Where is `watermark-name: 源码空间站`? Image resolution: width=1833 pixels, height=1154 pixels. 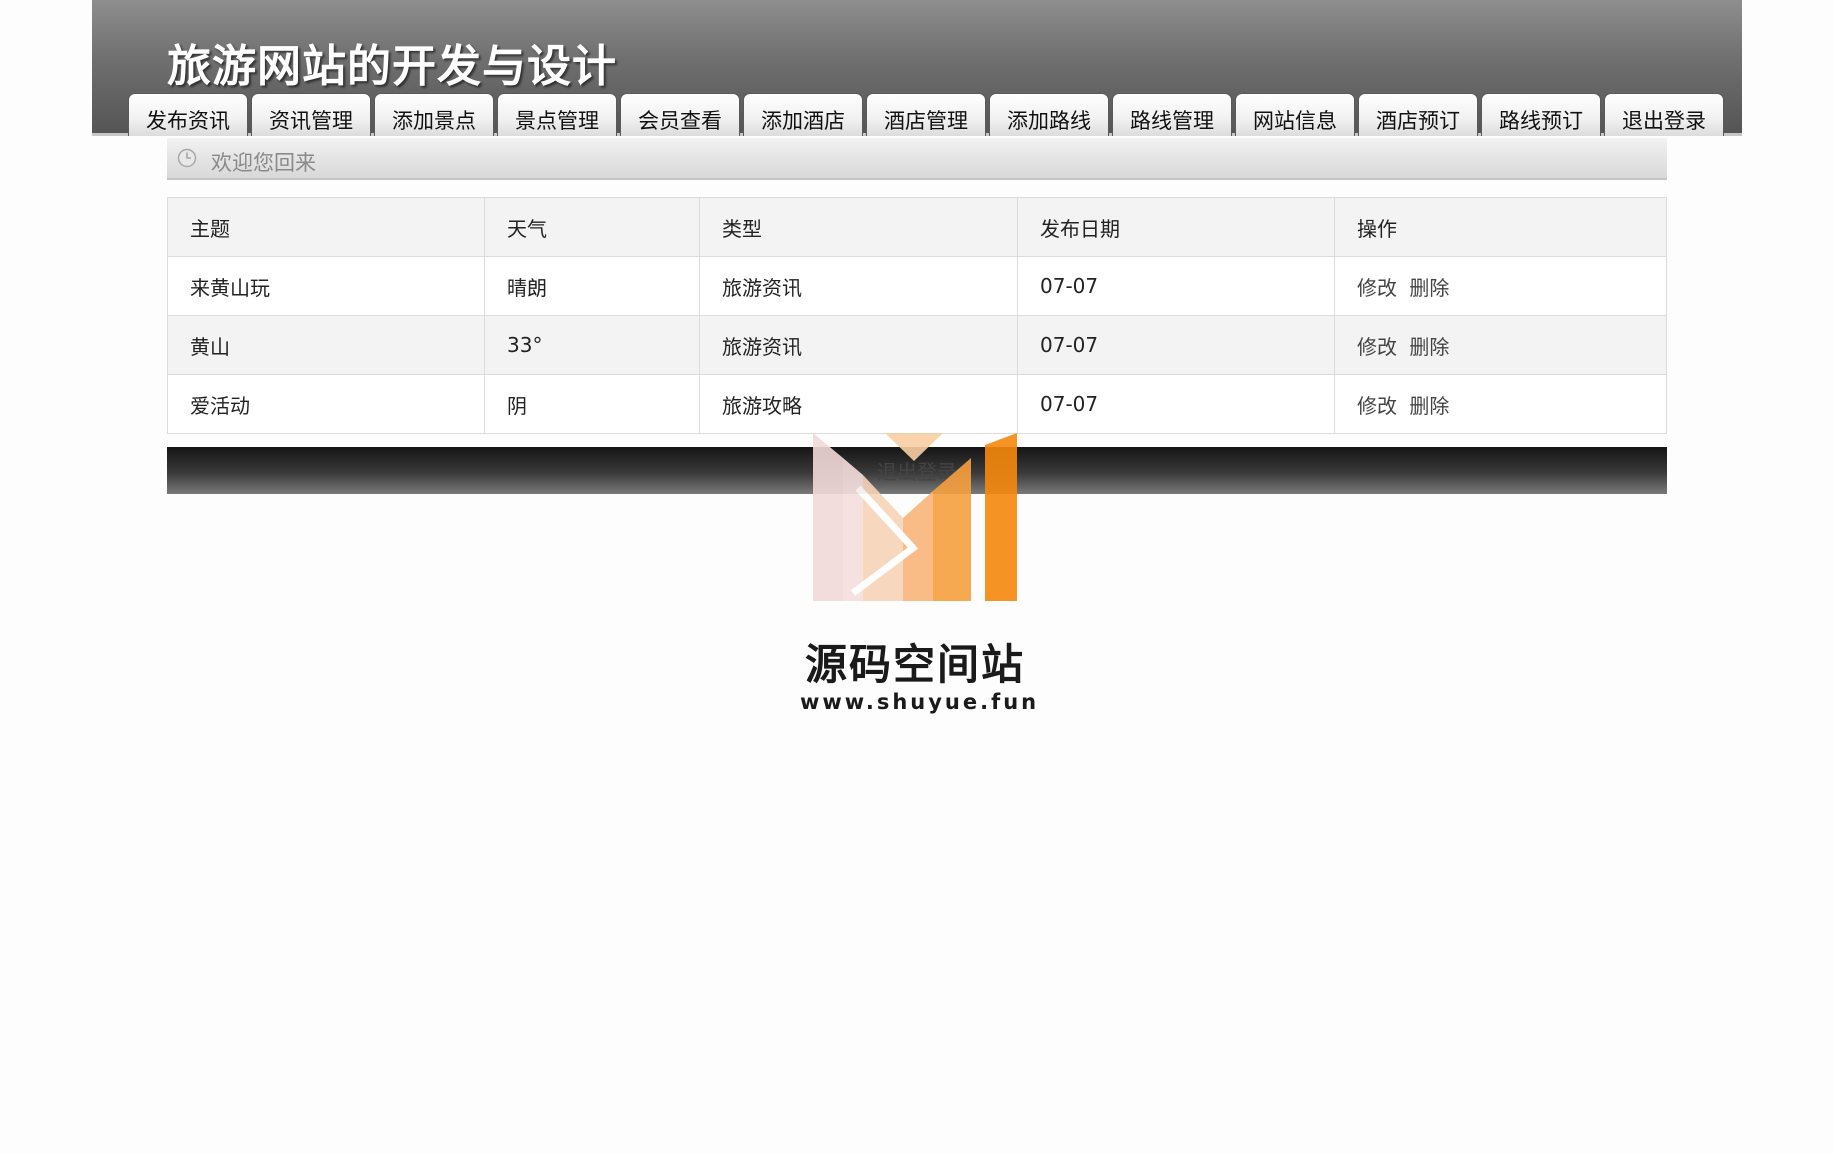
watermark-name: 源码空间站 is located at coordinates (914, 664).